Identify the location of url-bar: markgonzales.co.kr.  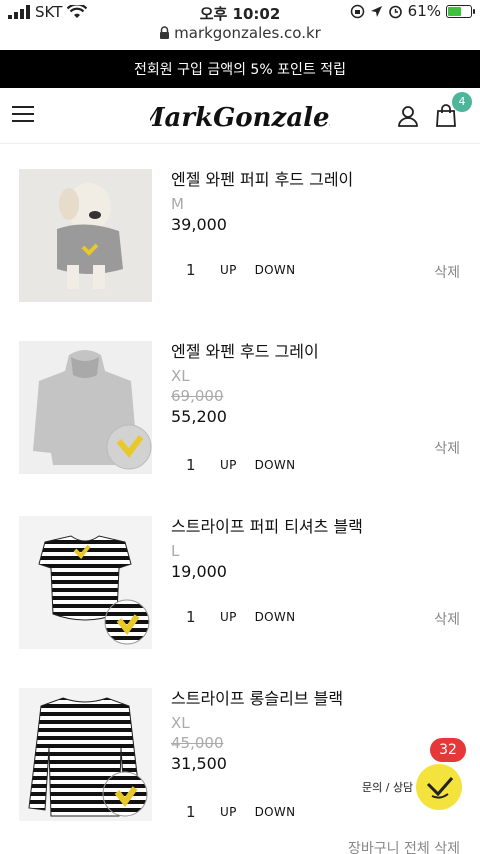
(240, 37).